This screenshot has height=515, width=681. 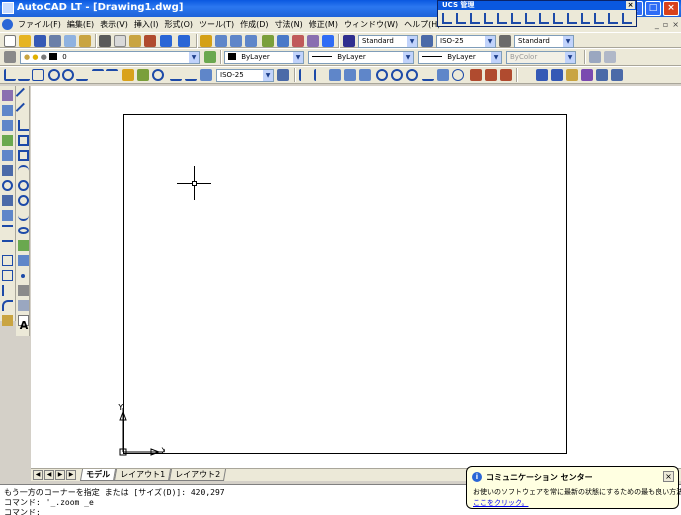 I want to click on ucs-x-rotate-icon, so click(x=571, y=18).